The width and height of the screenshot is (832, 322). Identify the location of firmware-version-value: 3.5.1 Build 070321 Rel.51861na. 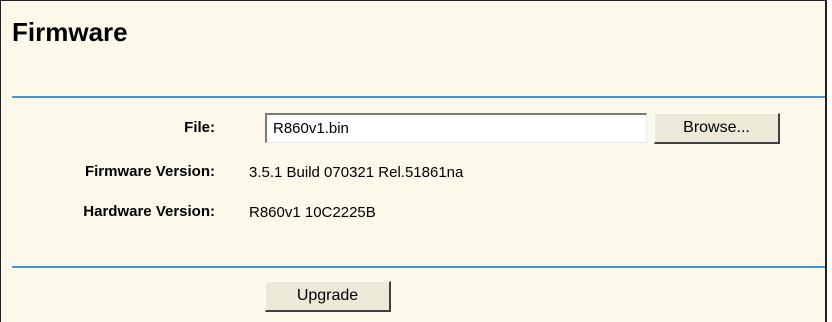
(356, 172).